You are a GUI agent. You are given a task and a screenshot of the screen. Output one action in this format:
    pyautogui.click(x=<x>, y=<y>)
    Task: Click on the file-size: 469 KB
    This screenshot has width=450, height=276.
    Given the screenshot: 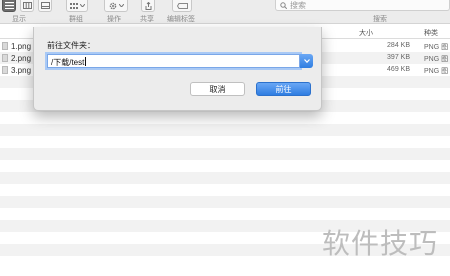 What is the action you would take?
    pyautogui.click(x=398, y=69)
    